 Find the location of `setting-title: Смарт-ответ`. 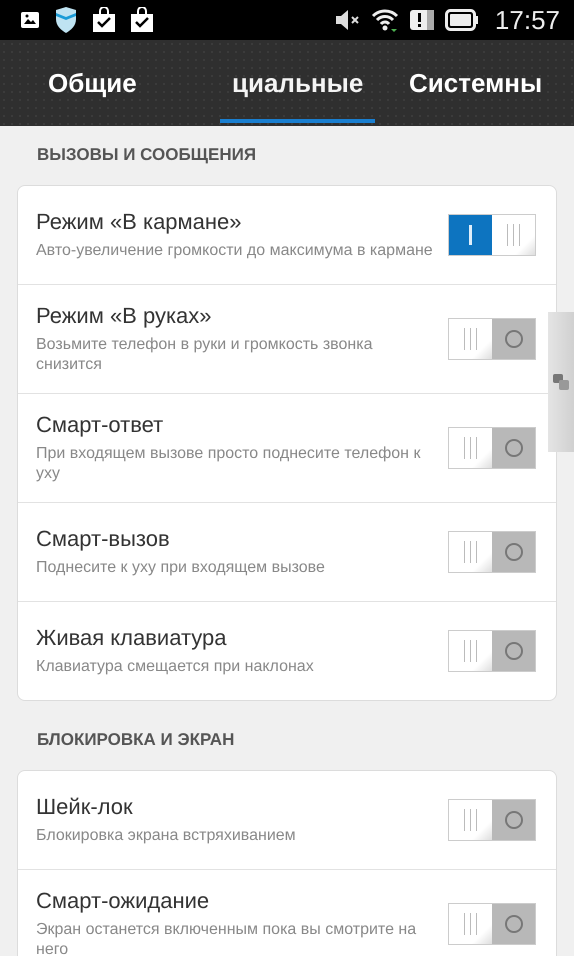

setting-title: Смарт-ответ is located at coordinates (100, 425).